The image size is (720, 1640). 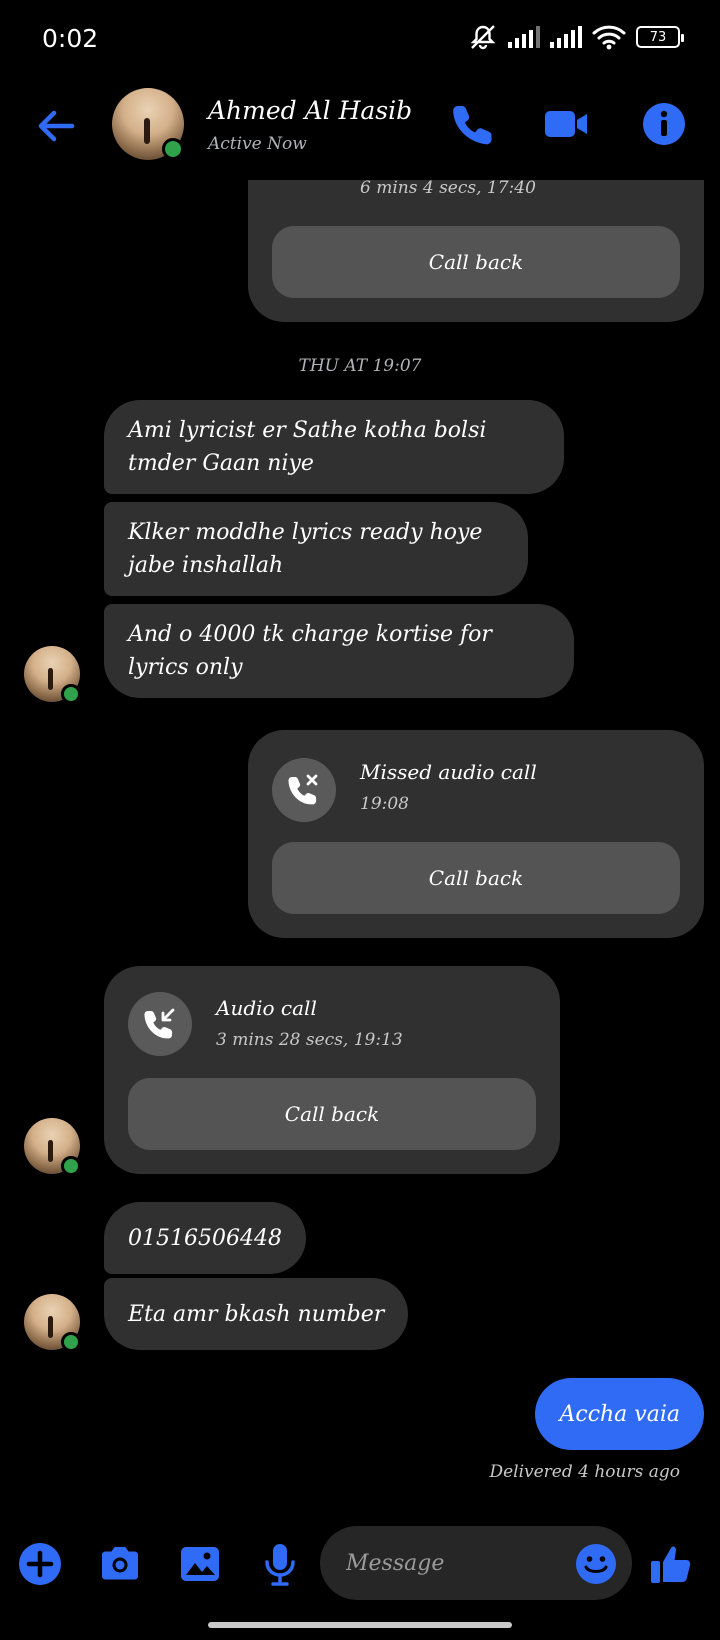 What do you see at coordinates (70, 38) in the screenshot?
I see `status-time: 0:02` at bounding box center [70, 38].